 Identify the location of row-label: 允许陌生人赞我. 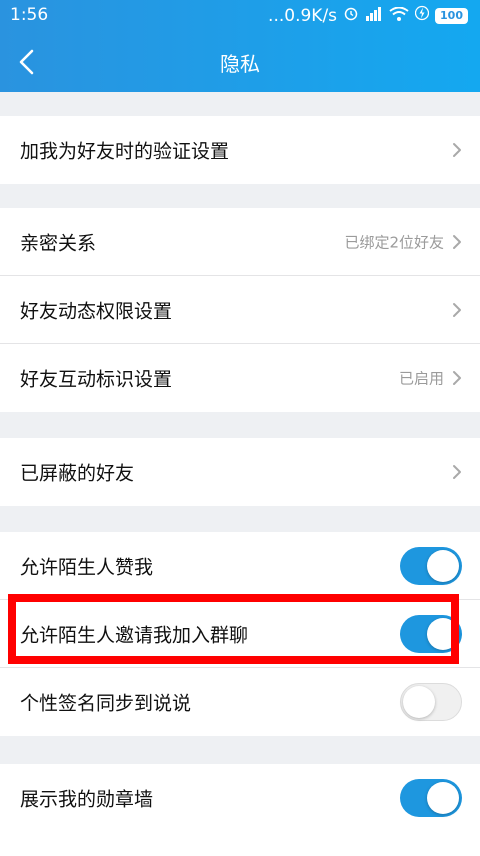
(87, 567).